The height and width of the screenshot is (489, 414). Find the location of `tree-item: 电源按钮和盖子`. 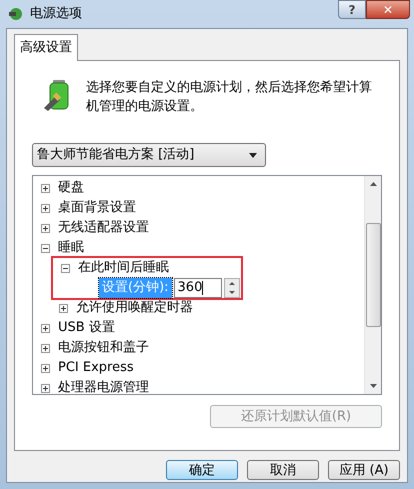

tree-item: 电源按钮和盖子 is located at coordinates (103, 348).